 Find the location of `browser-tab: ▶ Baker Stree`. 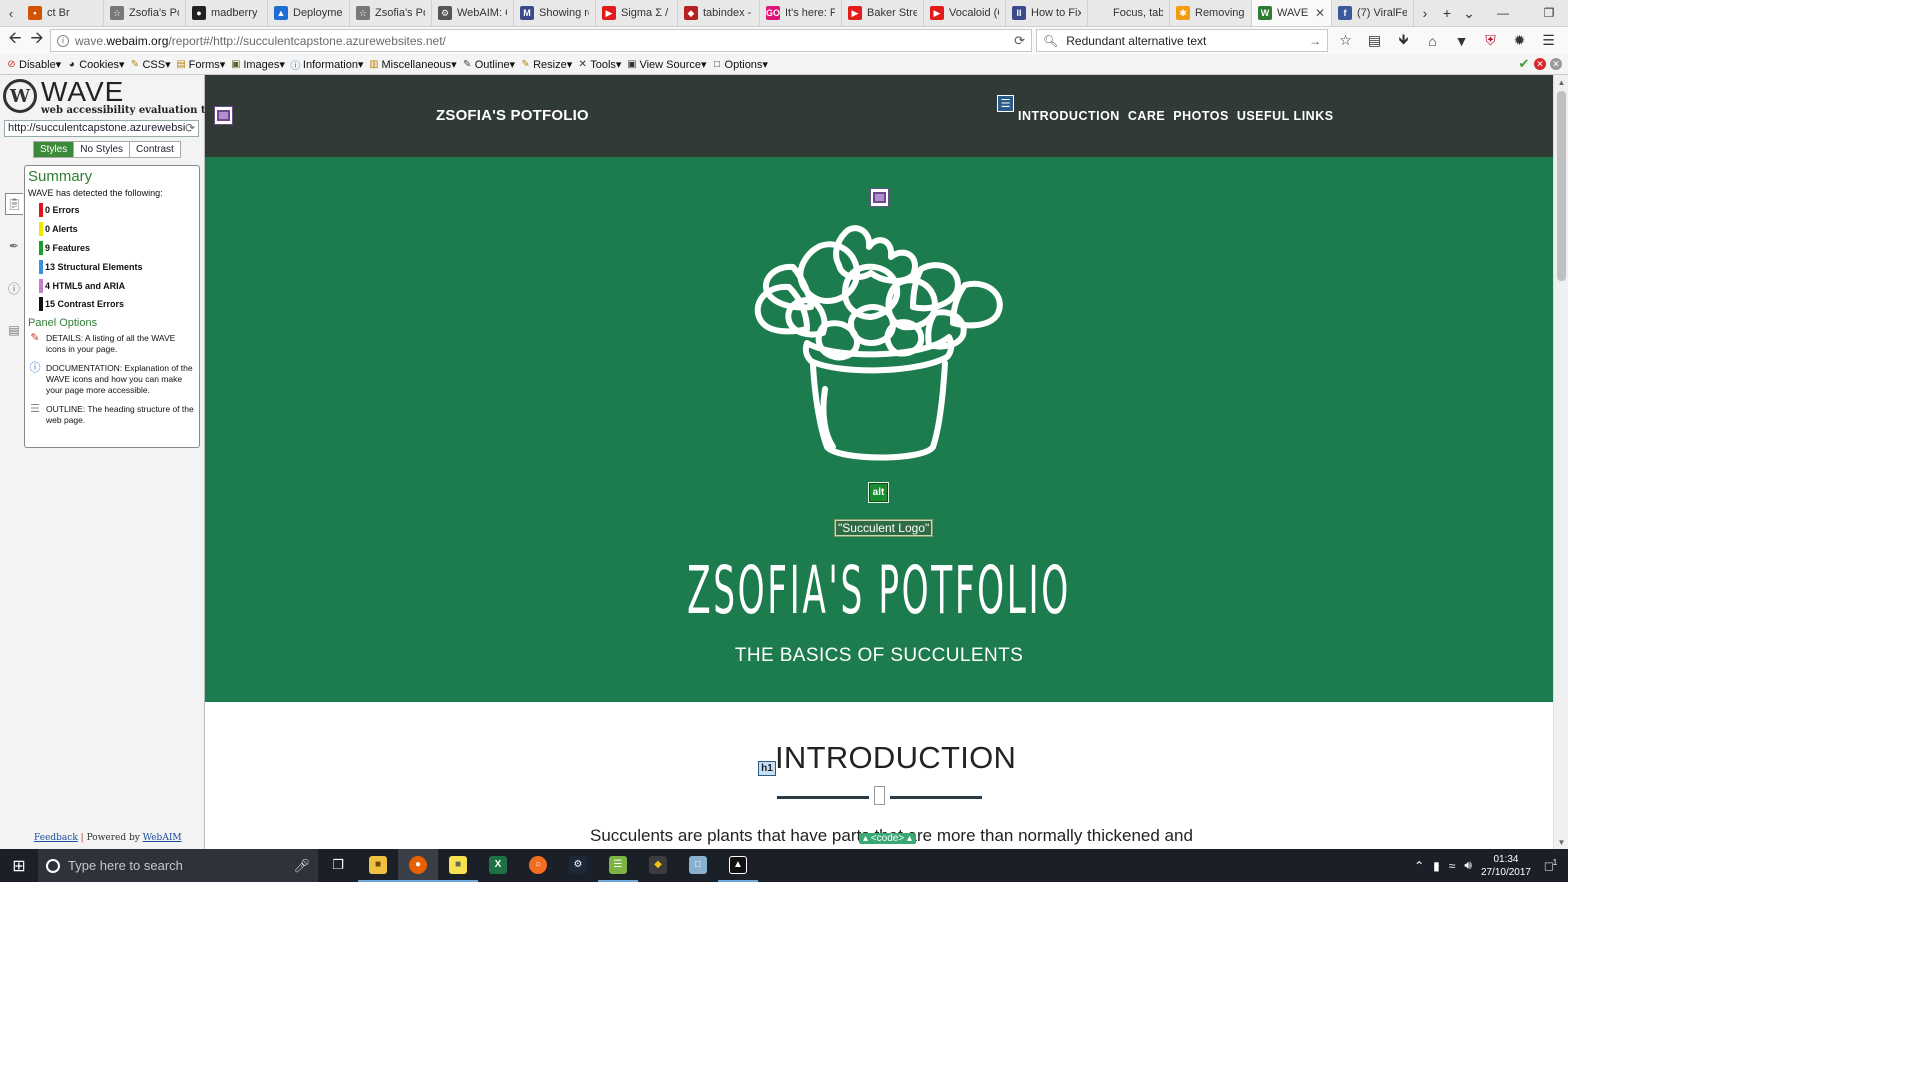

browser-tab: ▶ Baker Stree is located at coordinates (883, 13).